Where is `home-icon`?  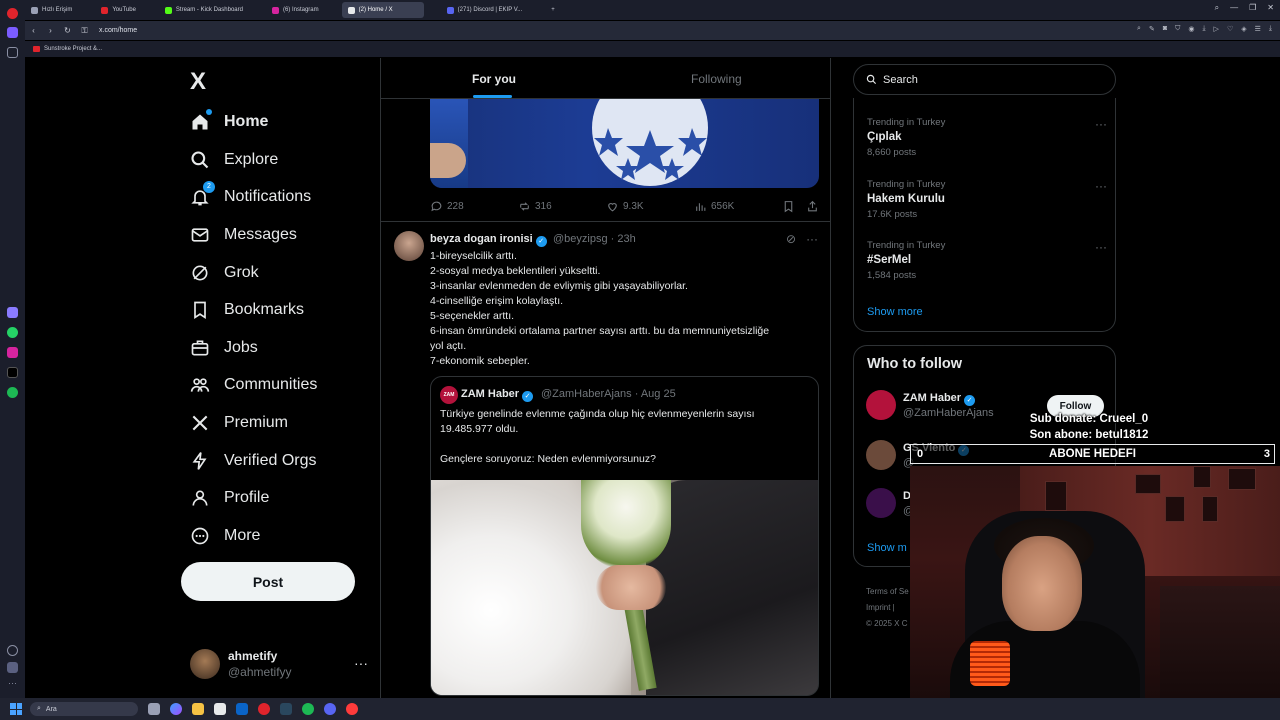 home-icon is located at coordinates (12, 32).